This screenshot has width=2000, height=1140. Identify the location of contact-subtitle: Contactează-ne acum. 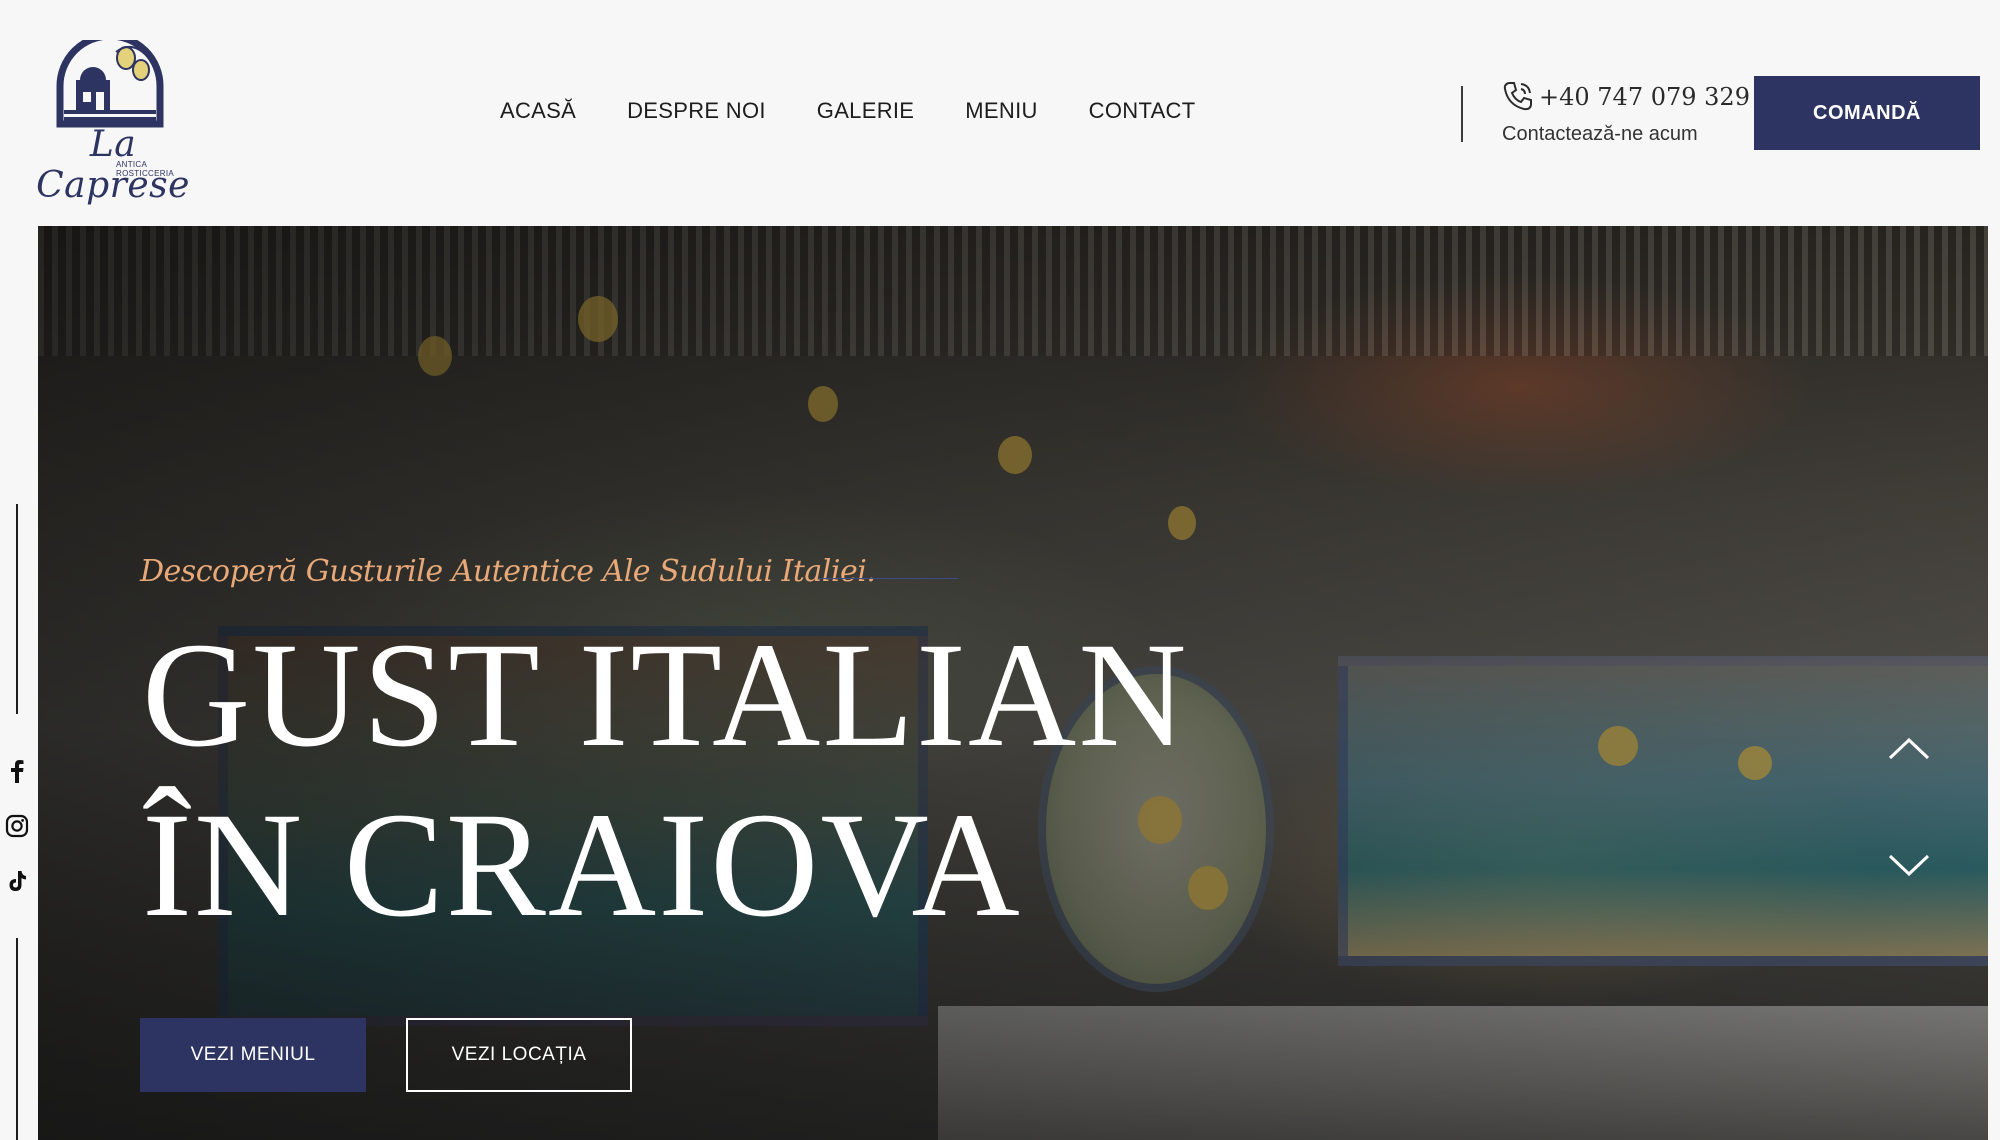
(1600, 134).